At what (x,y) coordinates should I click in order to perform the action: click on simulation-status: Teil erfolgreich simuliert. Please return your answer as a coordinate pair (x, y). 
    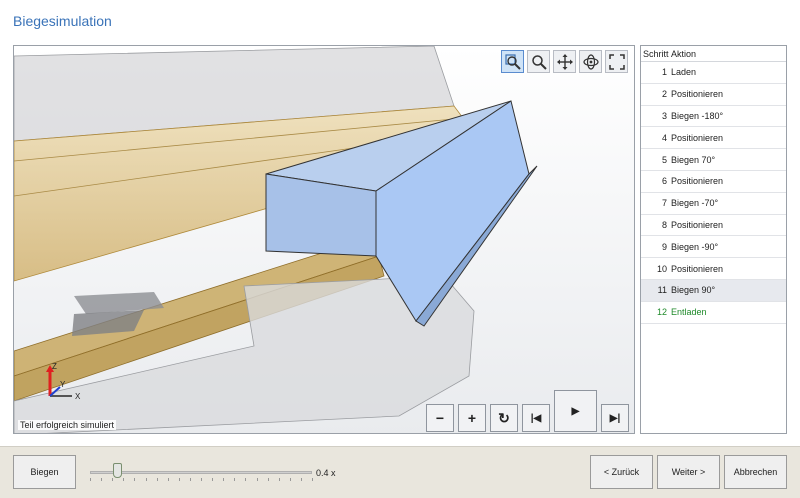
    Looking at the image, I should click on (67, 425).